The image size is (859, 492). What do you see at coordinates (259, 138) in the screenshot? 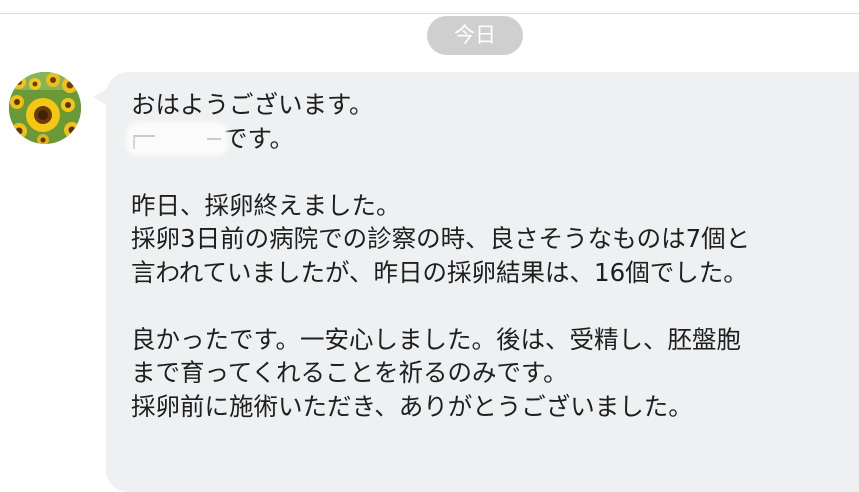
I see `message-line-2-suffix: です。` at bounding box center [259, 138].